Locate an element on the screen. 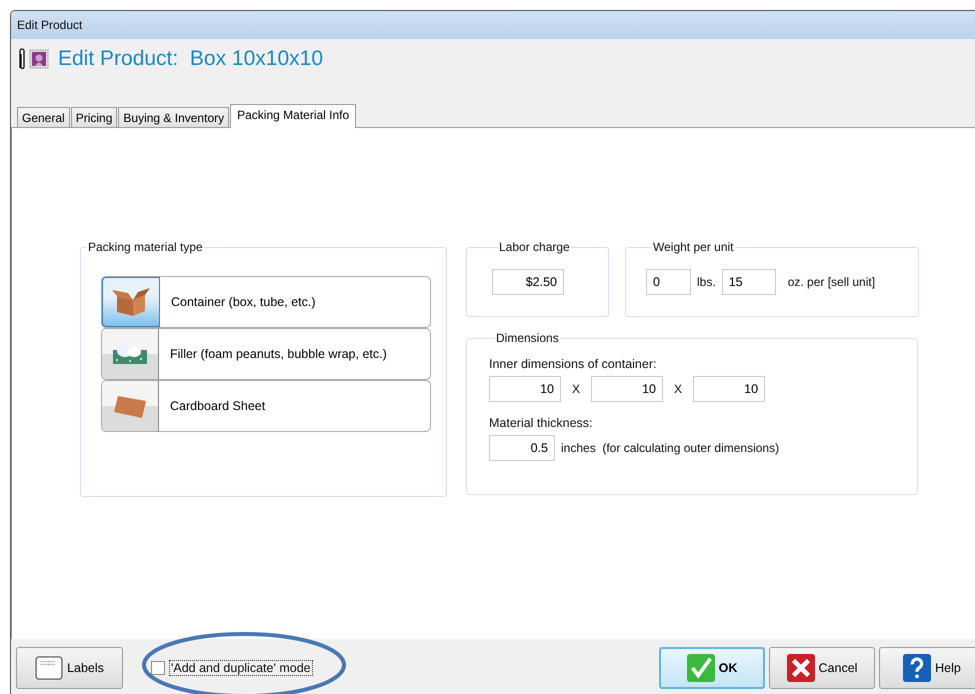 Image resolution: width=975 pixels, height=694 pixels. tab: General is located at coordinates (43, 117).